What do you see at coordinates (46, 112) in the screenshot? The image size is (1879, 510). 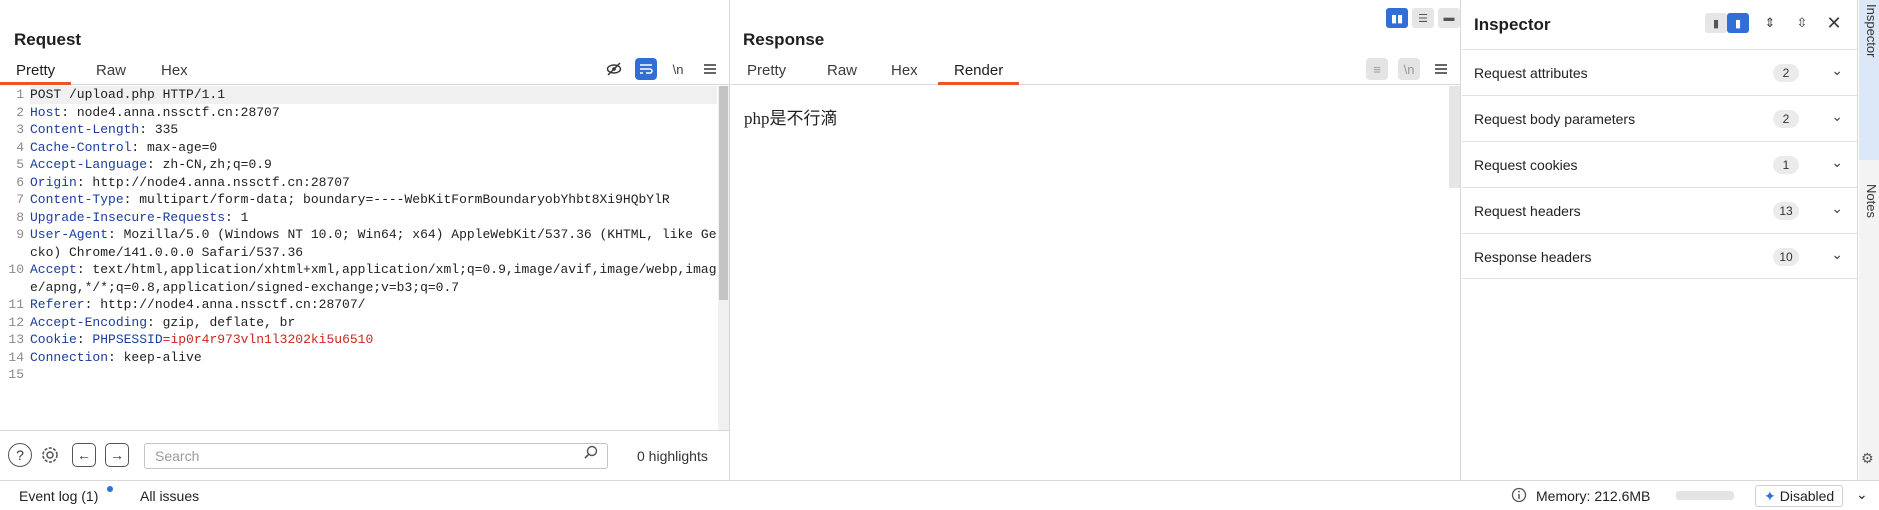 I see `header-key: Host` at bounding box center [46, 112].